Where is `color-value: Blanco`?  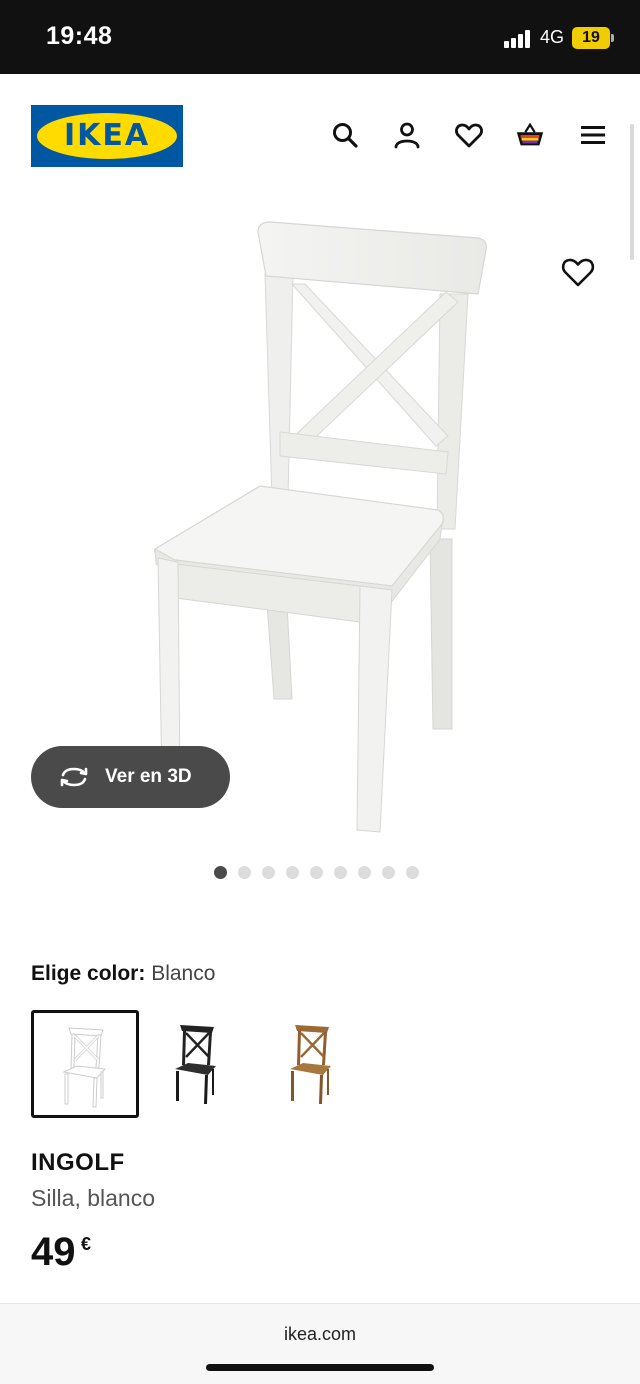 color-value: Blanco is located at coordinates (183, 973).